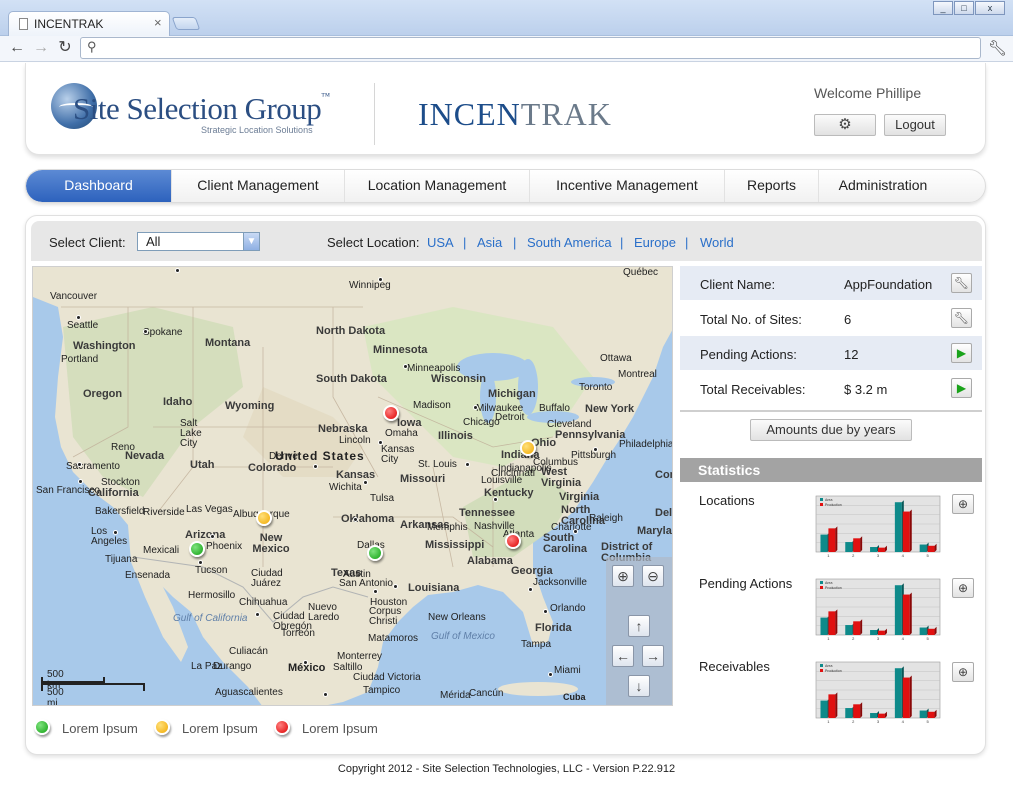  Describe the element at coordinates (343, 429) in the screenshot. I see `map-state-label: Nebraska` at that location.